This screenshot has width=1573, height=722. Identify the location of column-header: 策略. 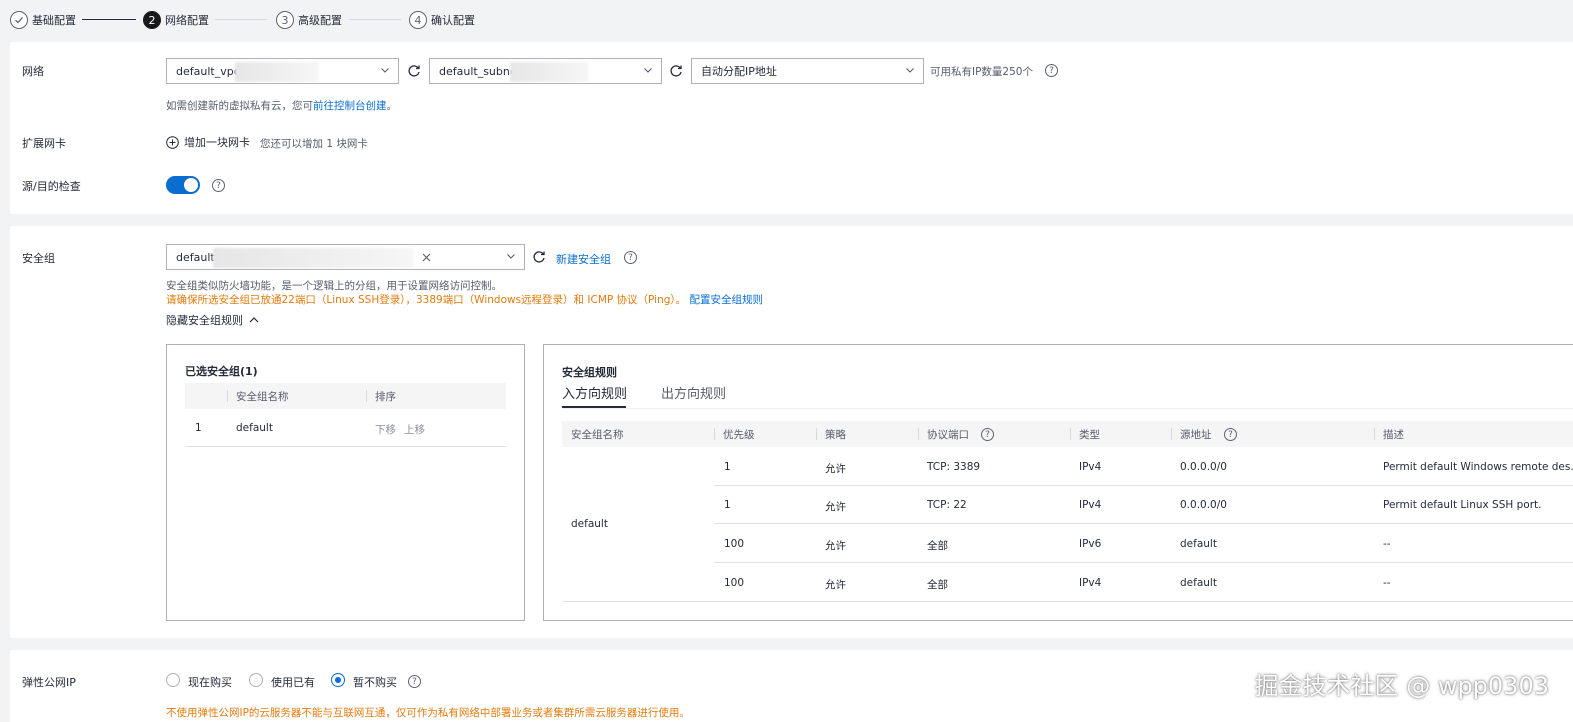
(835, 435).